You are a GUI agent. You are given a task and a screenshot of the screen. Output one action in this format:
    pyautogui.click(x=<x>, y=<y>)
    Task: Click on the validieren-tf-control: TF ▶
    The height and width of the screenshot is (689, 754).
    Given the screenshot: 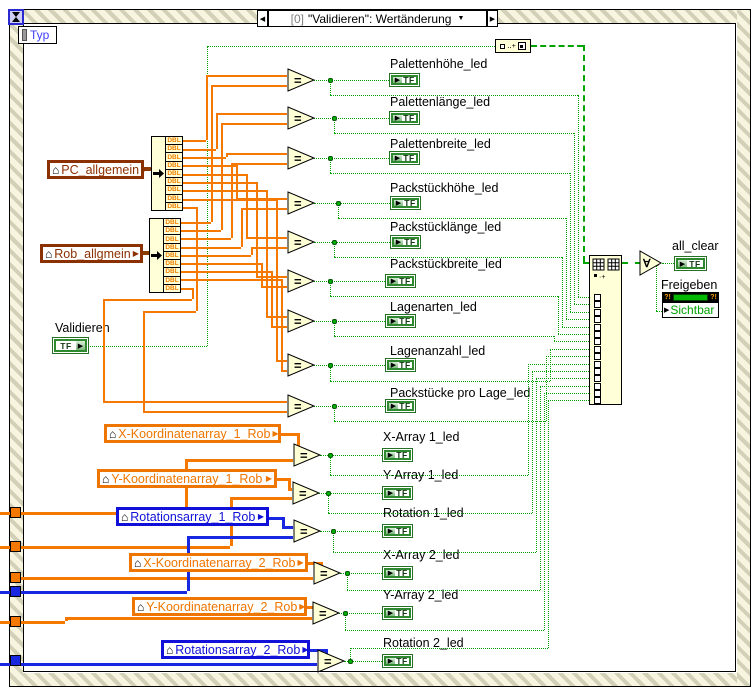 What is the action you would take?
    pyautogui.click(x=70, y=345)
    